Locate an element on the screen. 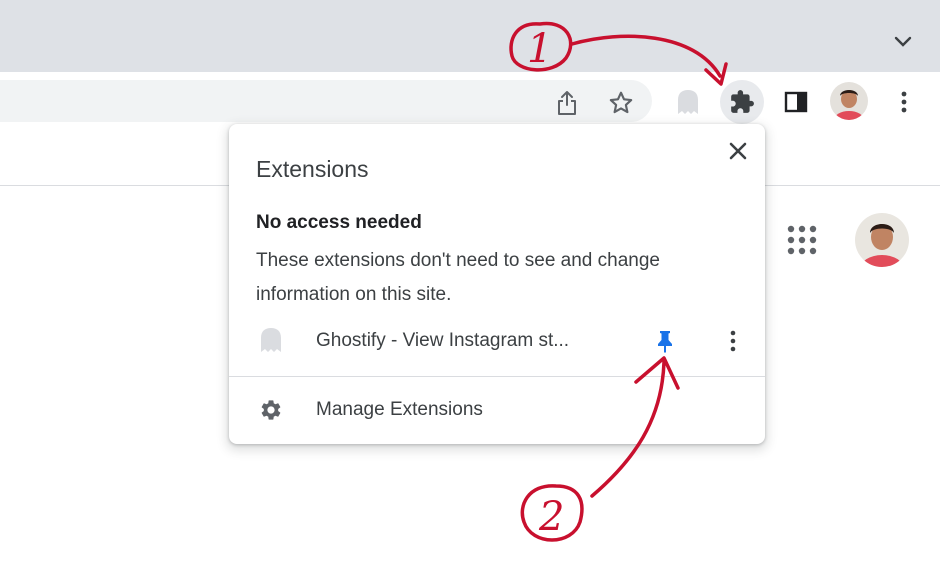 Image resolution: width=940 pixels, height=588 pixels. side-panel-icon is located at coordinates (796, 102).